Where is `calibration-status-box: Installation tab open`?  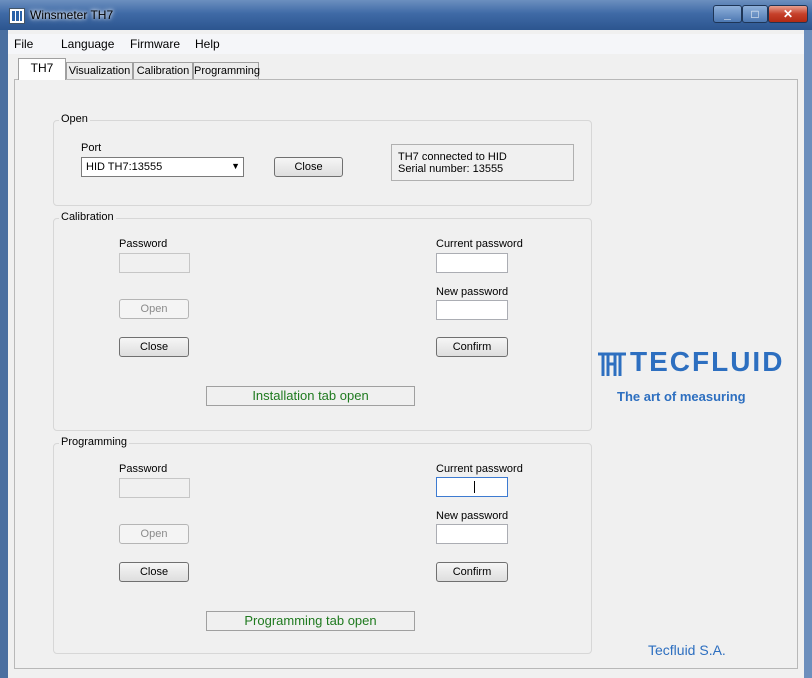
calibration-status-box: Installation tab open is located at coordinates (310, 396).